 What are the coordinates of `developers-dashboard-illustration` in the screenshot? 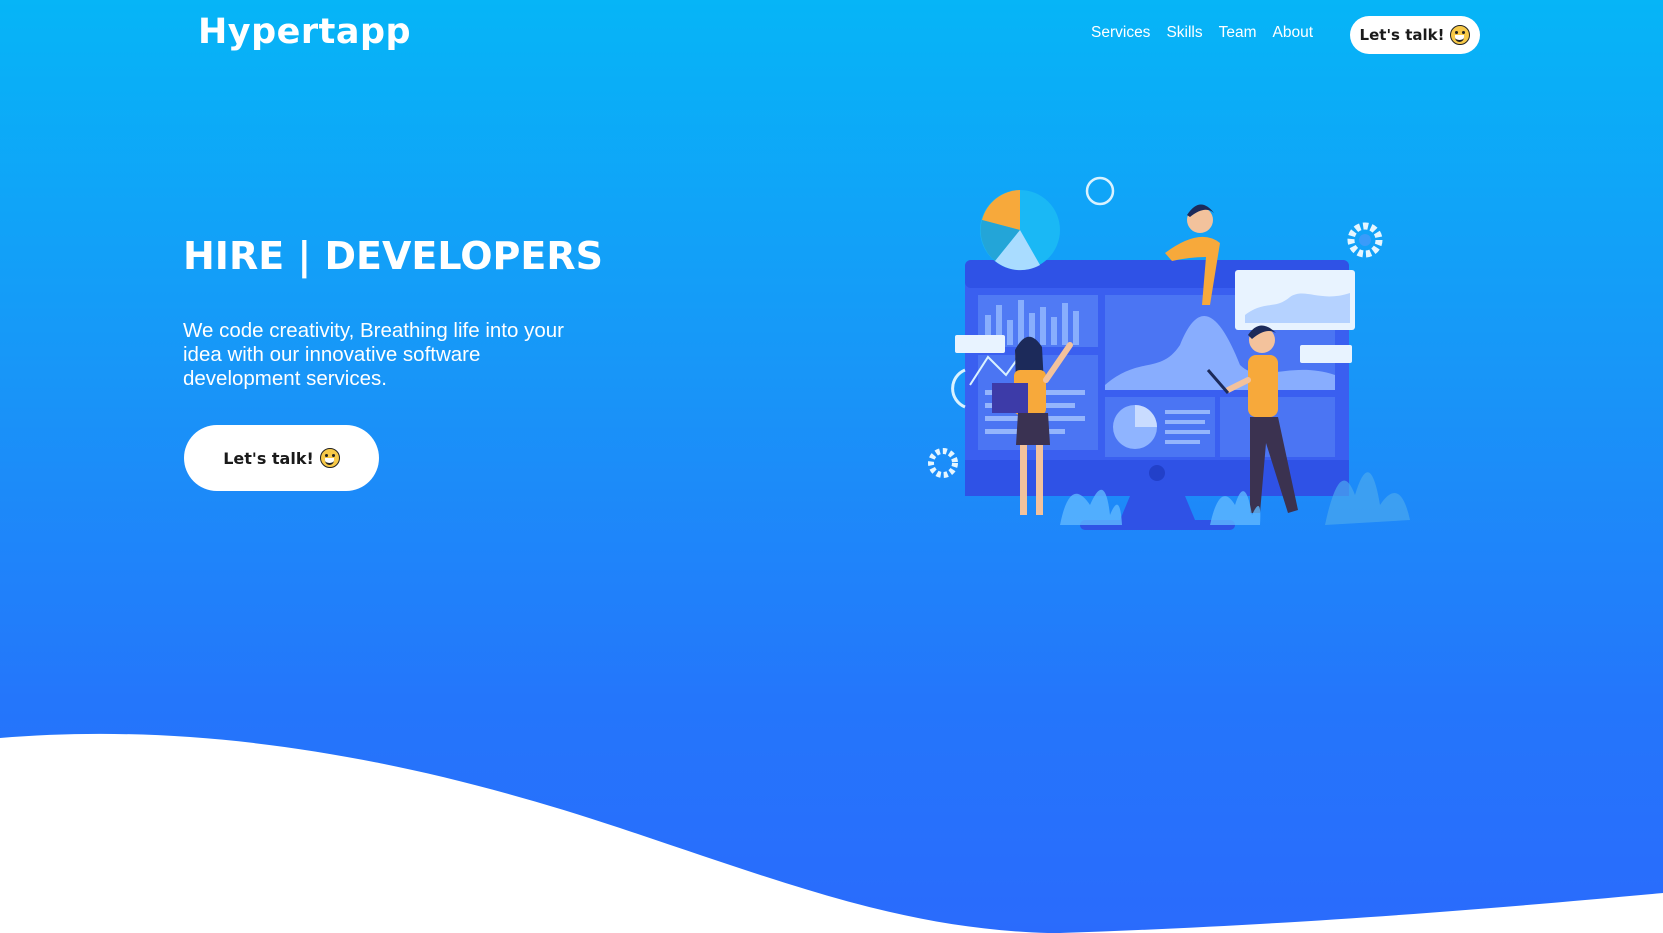 It's located at (1169, 353).